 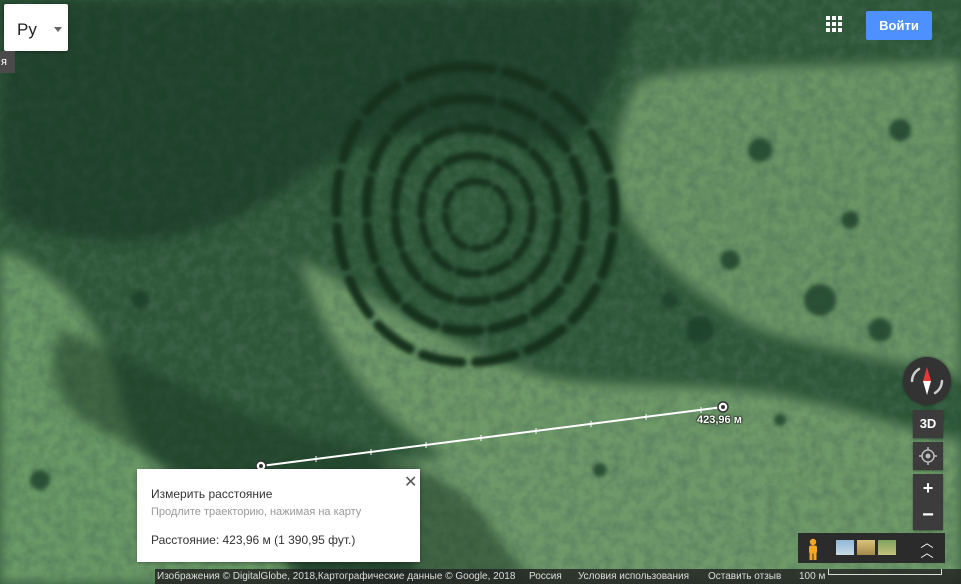 I want to click on pegman-icon, so click(x=813, y=549).